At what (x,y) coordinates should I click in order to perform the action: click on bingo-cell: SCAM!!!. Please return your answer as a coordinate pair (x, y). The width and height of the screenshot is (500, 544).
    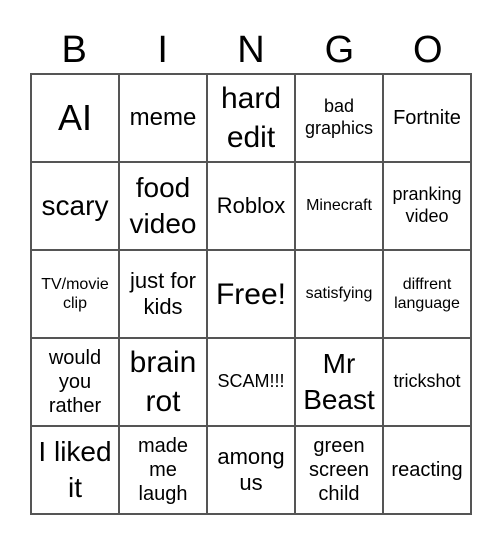
    Looking at the image, I should click on (251, 382).